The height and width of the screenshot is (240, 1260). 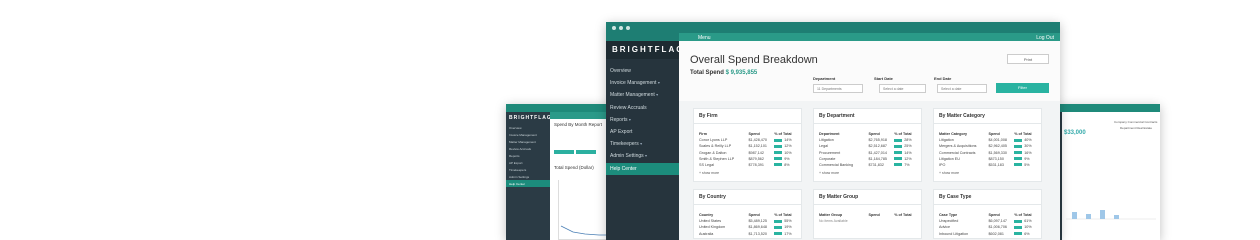 What do you see at coordinates (628, 28) in the screenshot?
I see `window-maximize-dot` at bounding box center [628, 28].